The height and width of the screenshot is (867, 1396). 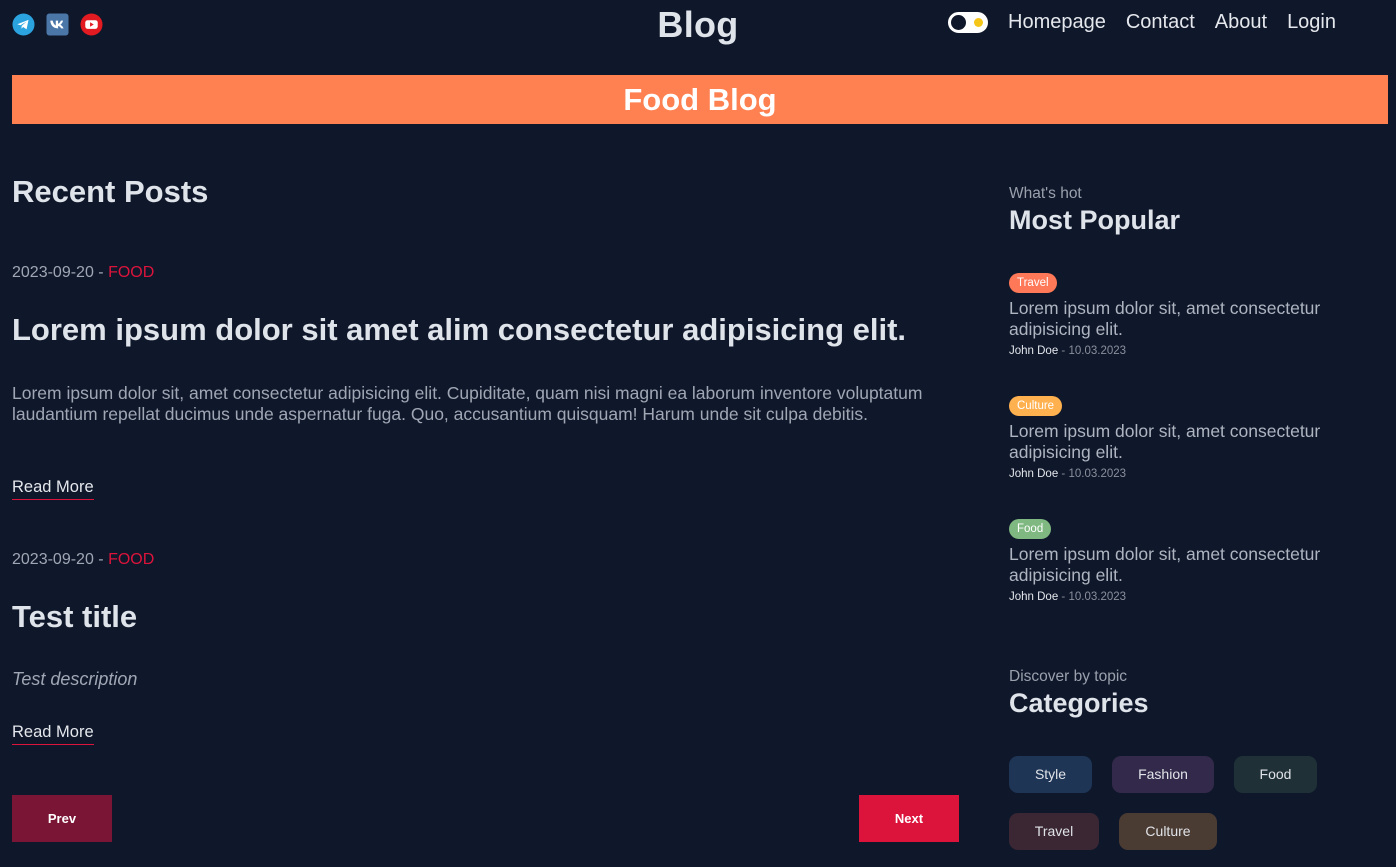 I want to click on post-title: Test title, so click(x=74, y=617).